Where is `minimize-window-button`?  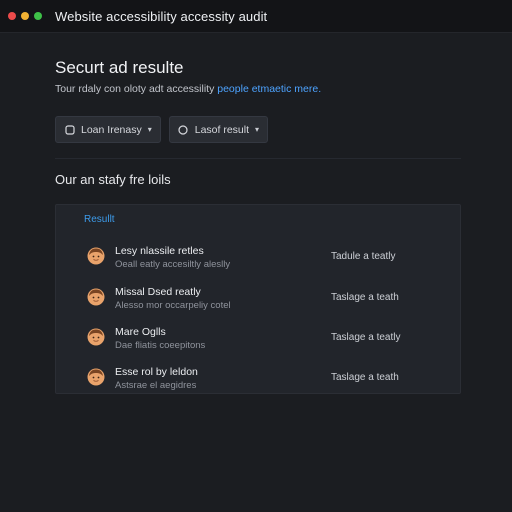 minimize-window-button is located at coordinates (25, 16).